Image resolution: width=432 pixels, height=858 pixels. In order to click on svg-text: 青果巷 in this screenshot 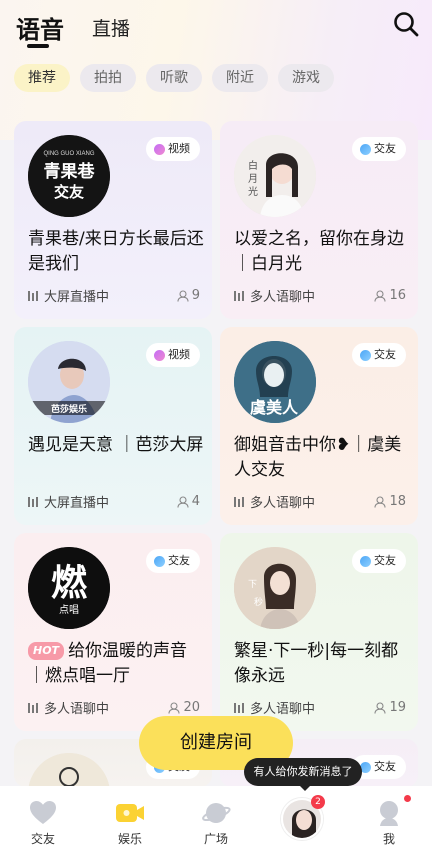, I will do `click(70, 171)`.